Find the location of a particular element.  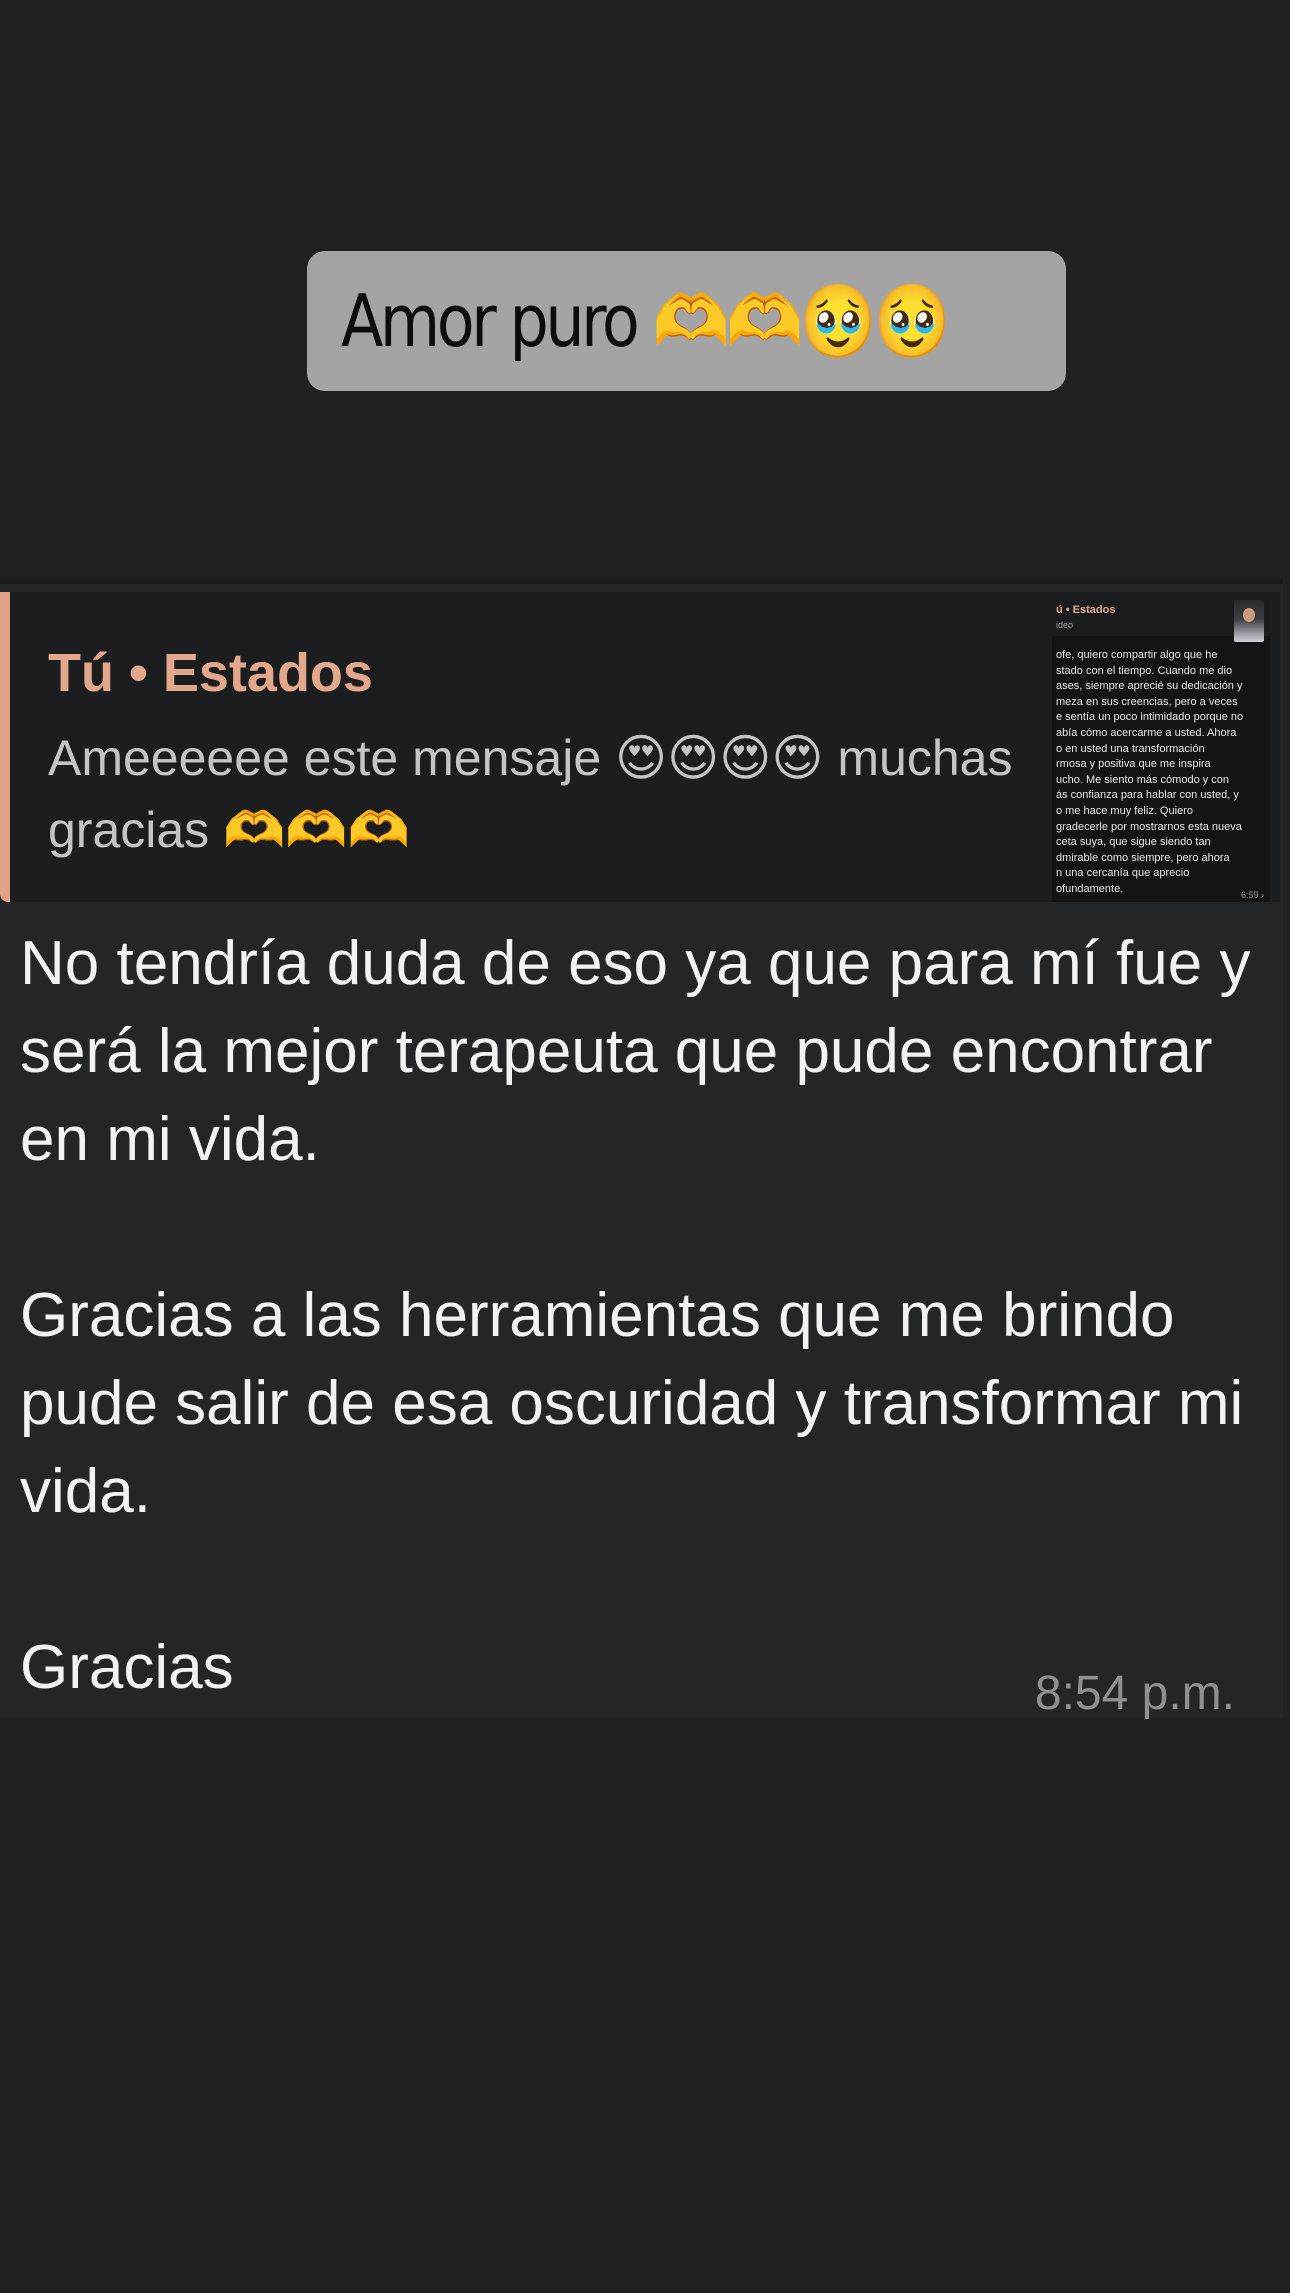

caption-sticker: Amor puro 🫶🫶🥹🥹 is located at coordinates (686, 321).